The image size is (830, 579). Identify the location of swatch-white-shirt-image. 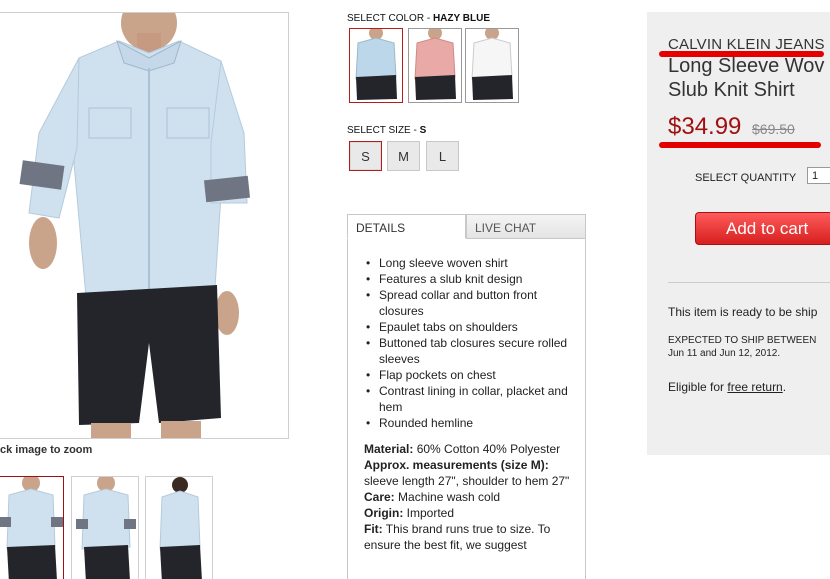
(492, 64).